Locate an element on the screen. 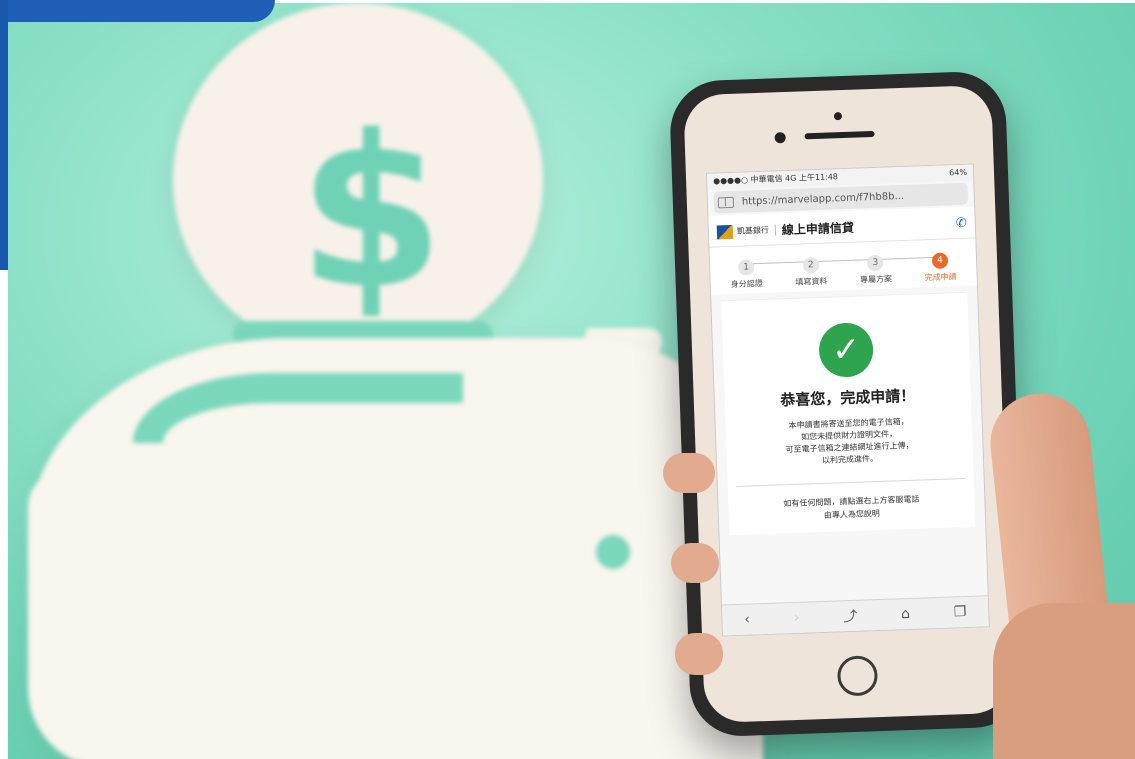  step-number: 2 is located at coordinates (811, 265).